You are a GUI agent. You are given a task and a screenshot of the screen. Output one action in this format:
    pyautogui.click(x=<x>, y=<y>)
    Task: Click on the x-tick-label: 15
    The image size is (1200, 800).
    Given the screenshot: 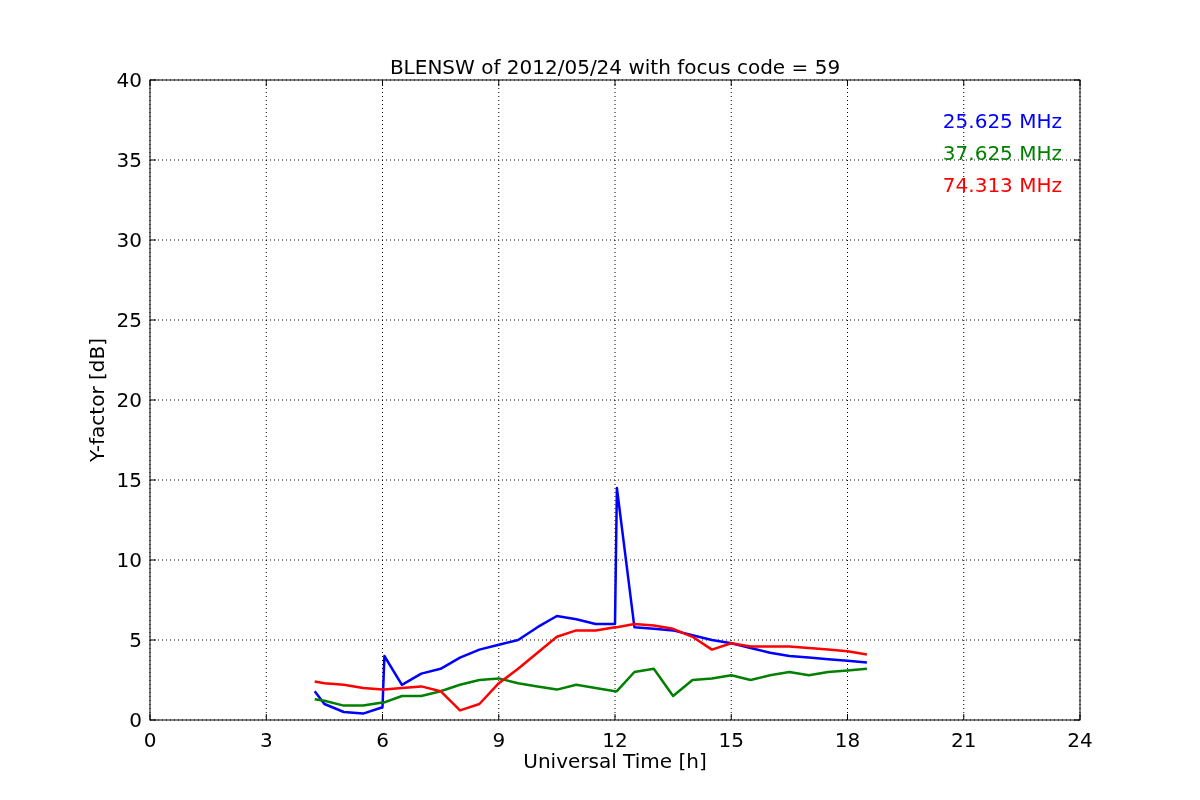 What is the action you would take?
    pyautogui.click(x=731, y=740)
    